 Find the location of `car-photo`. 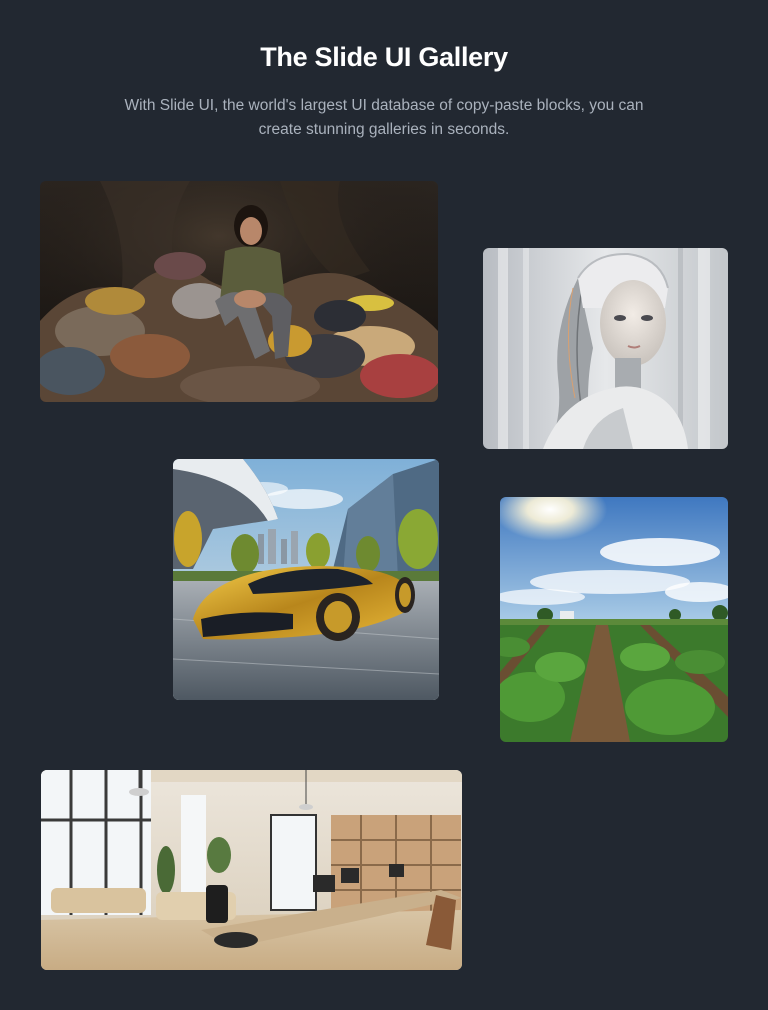

car-photo is located at coordinates (306, 579).